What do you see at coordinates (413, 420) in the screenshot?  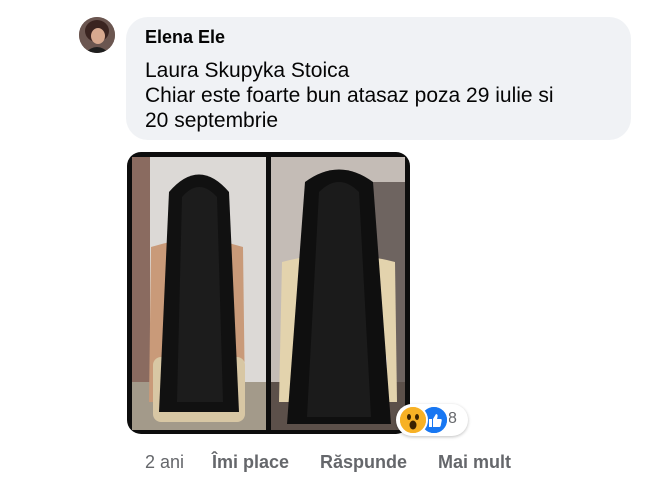 I see `wow-reaction-icon` at bounding box center [413, 420].